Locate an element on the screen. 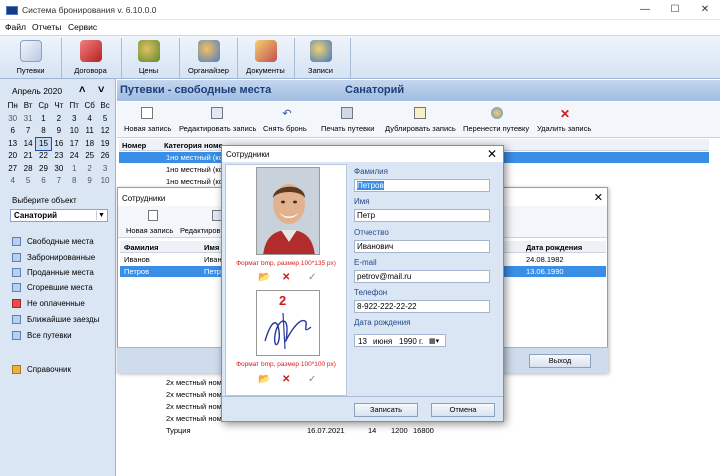  cancel-booking-button: ↶ Снять бронь is located at coordinates (288, 120).